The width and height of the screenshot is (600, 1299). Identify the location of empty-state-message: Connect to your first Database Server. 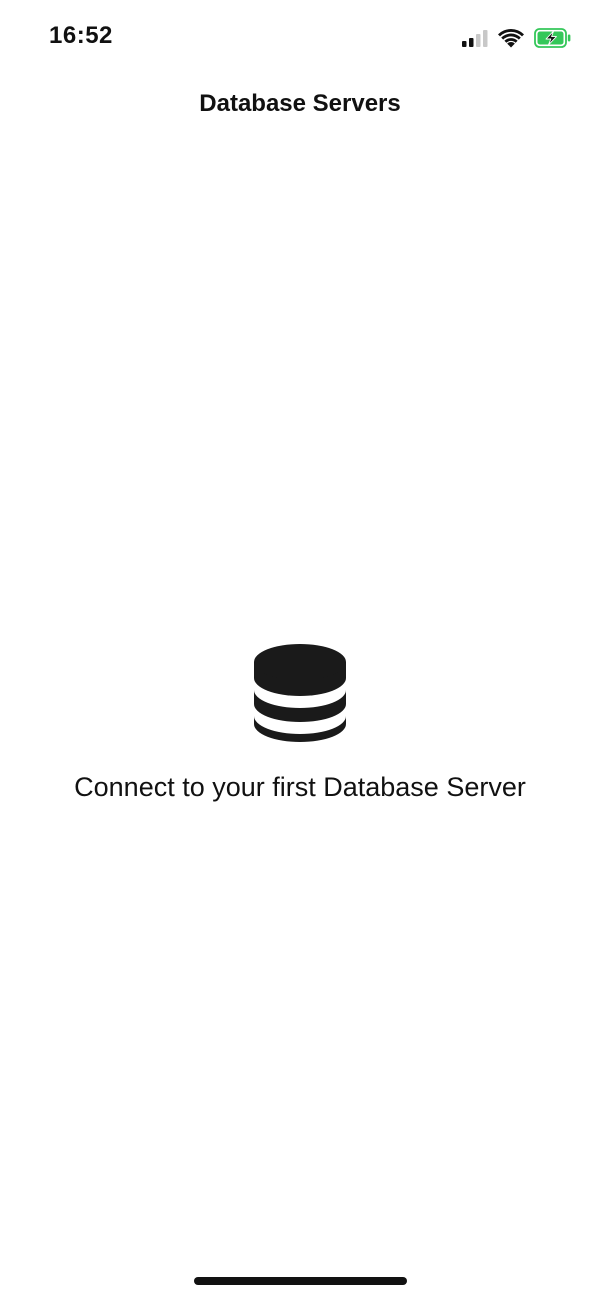
(300, 787).